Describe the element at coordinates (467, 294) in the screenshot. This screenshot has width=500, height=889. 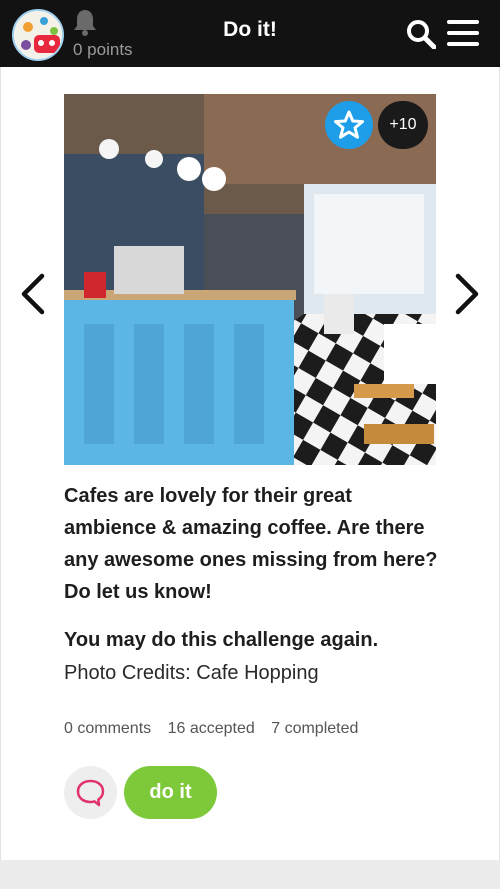
I see `chevron-right-icon` at that location.